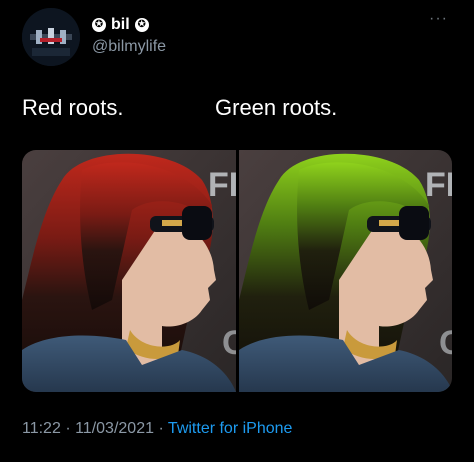 This screenshot has width=474, height=462. What do you see at coordinates (129, 47) in the screenshot?
I see `user-handle: @bilmylife` at bounding box center [129, 47].